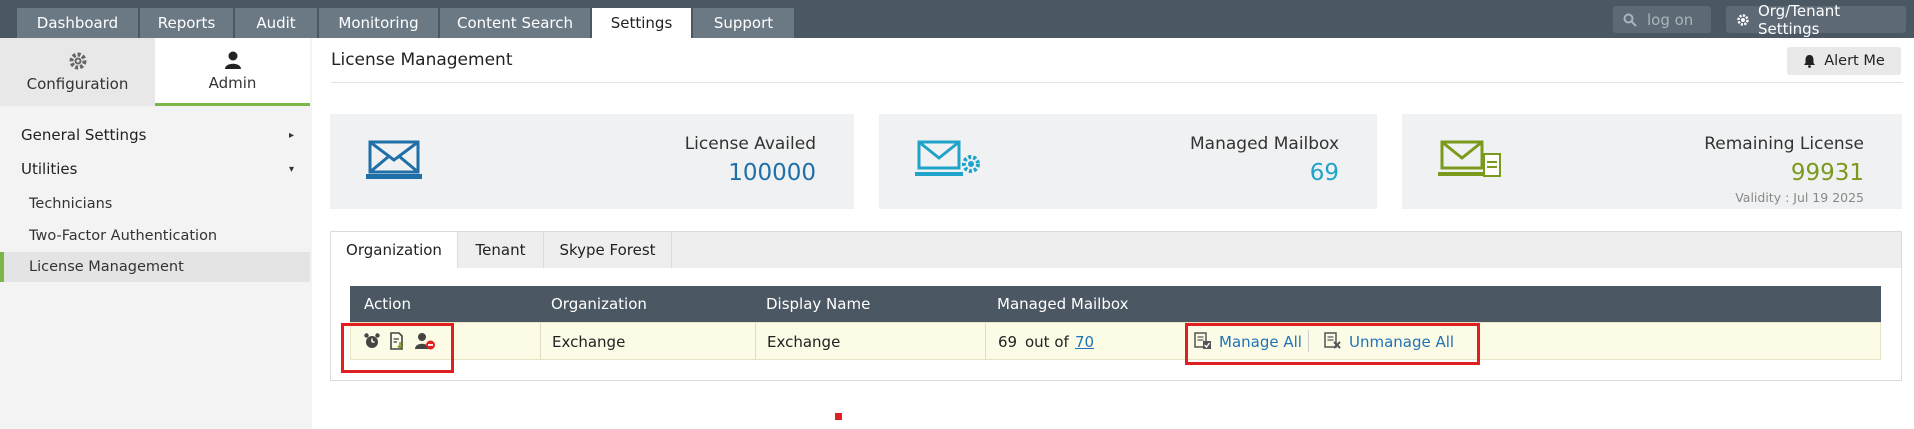 This screenshot has height=429, width=1914. I want to click on page-title: License Management, so click(422, 60).